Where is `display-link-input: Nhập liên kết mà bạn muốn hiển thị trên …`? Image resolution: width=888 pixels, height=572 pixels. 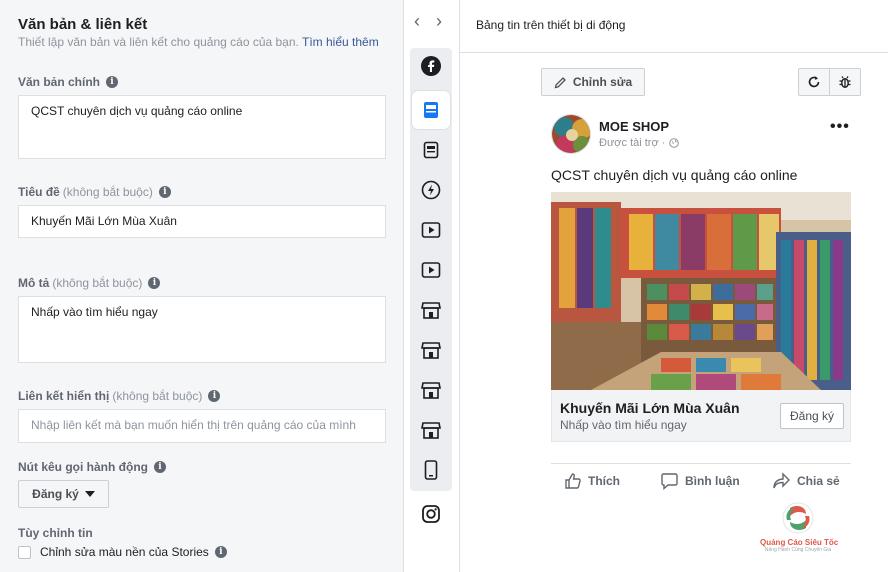 display-link-input: Nhập liên kết mà bạn muốn hiển thị trên … is located at coordinates (202, 426).